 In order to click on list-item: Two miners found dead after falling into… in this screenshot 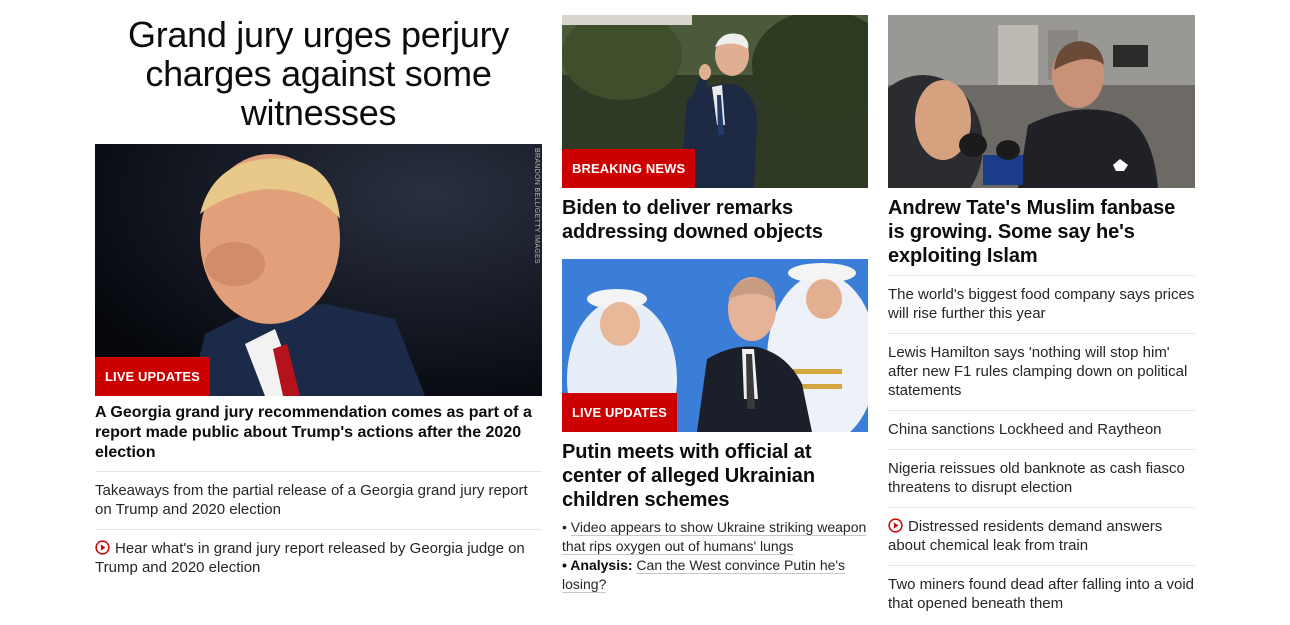, I will do `click(1041, 594)`.